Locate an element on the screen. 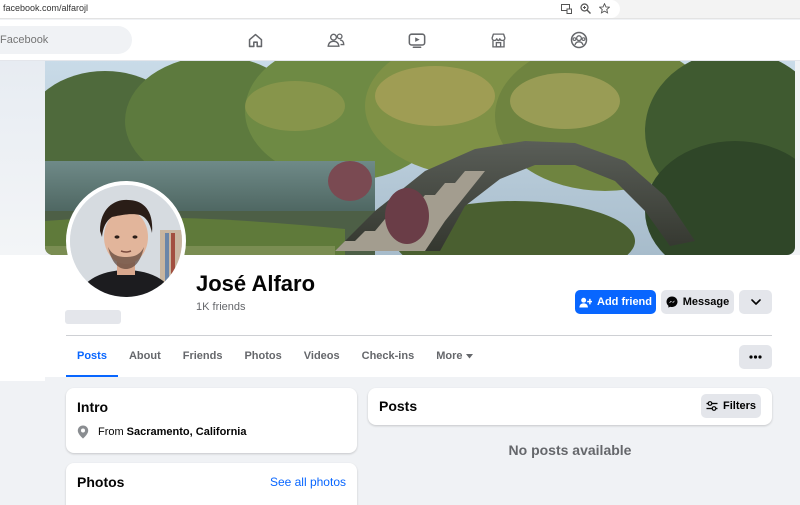 The image size is (800, 505). friends-icon is located at coordinates (336, 40).